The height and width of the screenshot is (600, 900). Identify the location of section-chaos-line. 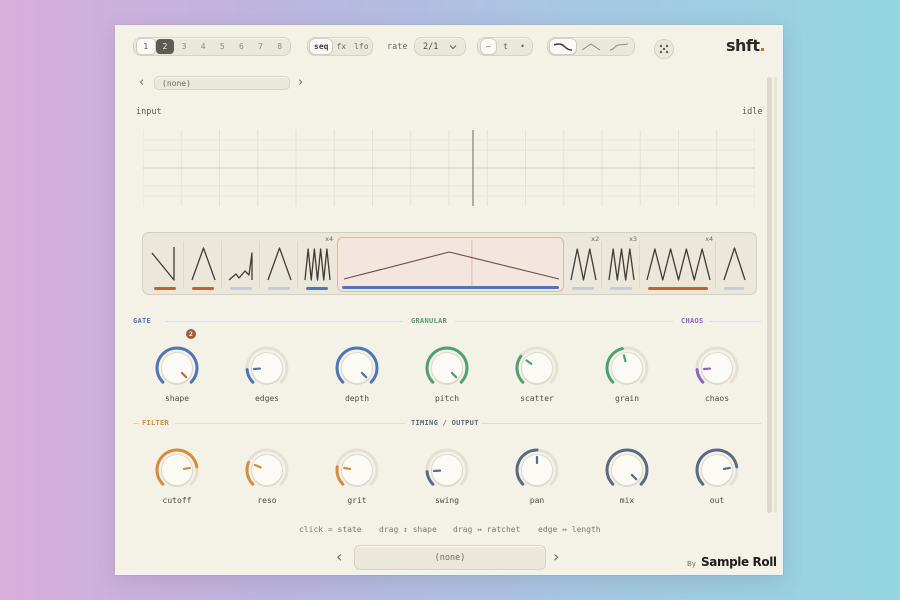
(735, 321).